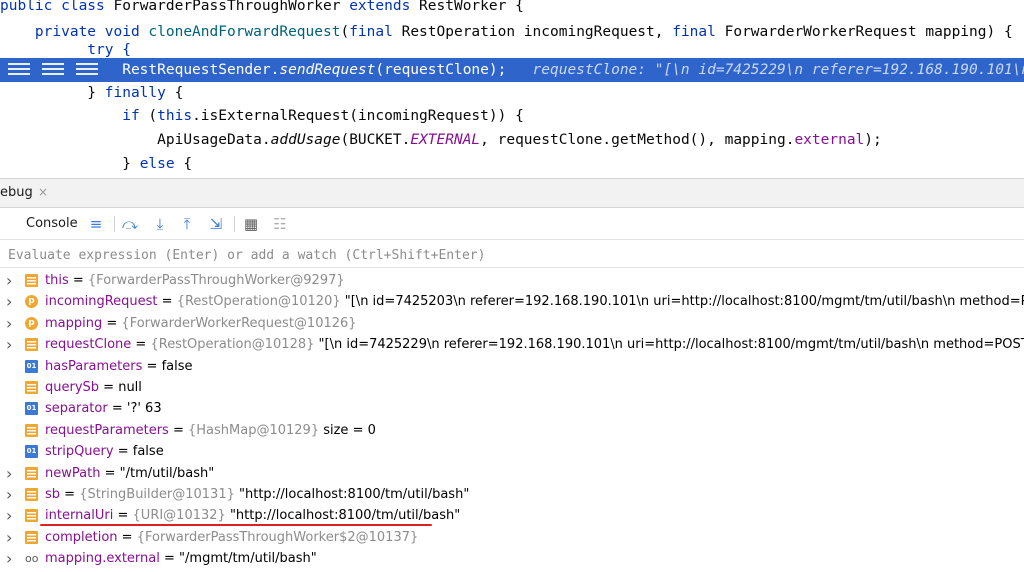  What do you see at coordinates (187, 224) in the screenshot?
I see `step-out-icon: ⤒` at bounding box center [187, 224].